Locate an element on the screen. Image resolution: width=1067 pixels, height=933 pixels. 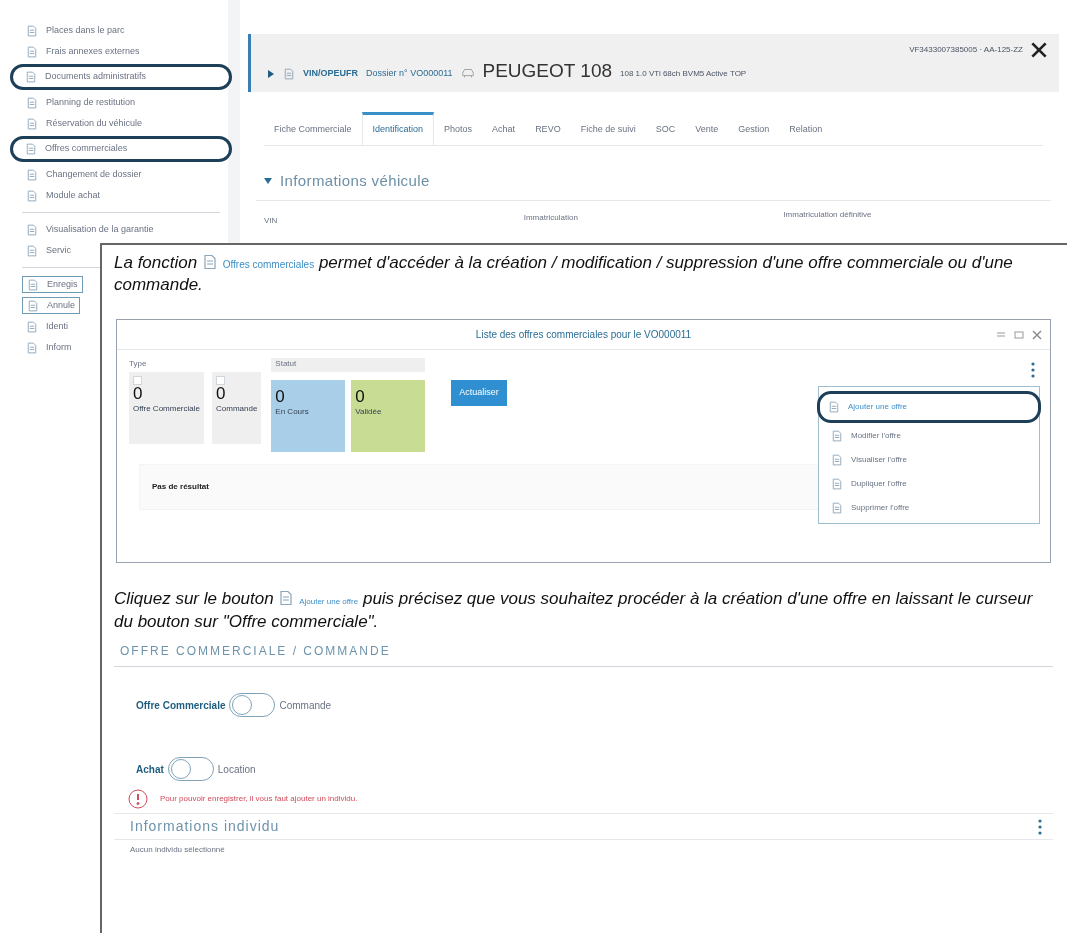
tile-label: Commande is located at coordinates (237, 409).